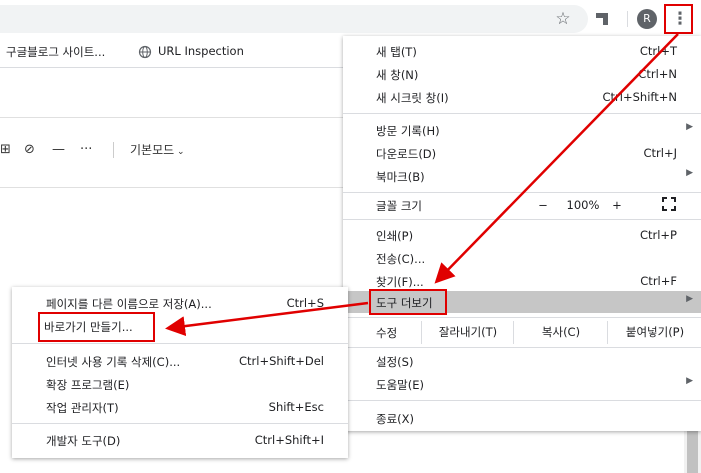  I want to click on menu-item-exit: 종료(X), so click(522, 418).